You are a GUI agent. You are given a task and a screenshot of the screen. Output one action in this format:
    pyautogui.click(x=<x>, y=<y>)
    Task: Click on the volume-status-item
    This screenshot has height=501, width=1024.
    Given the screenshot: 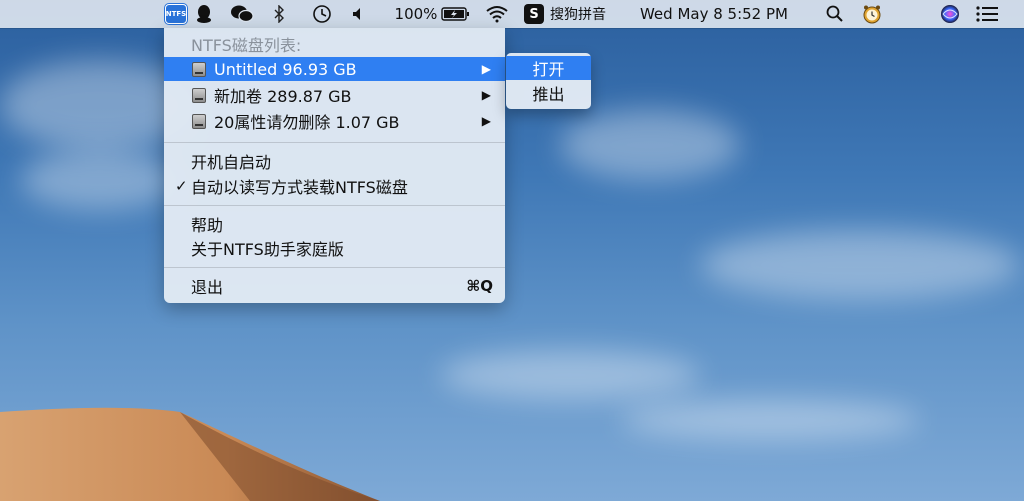 What is the action you would take?
    pyautogui.click(x=359, y=14)
    